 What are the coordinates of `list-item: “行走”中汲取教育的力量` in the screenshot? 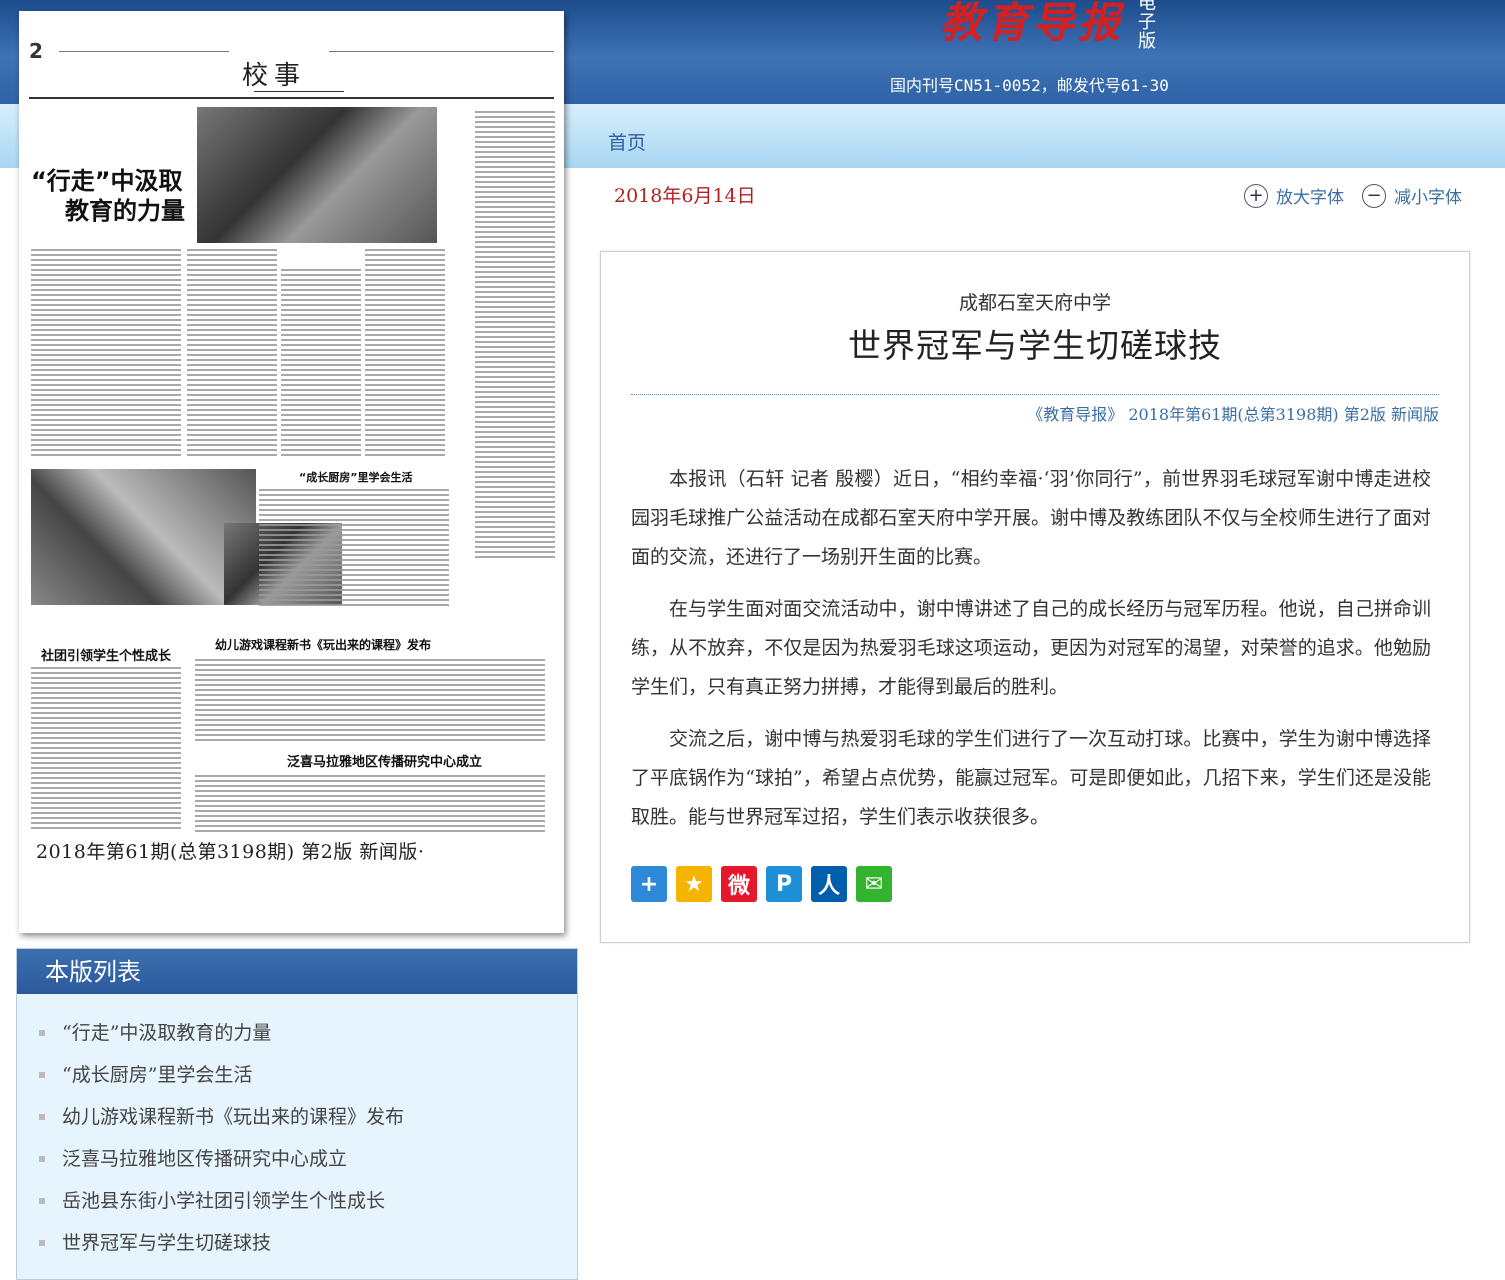 It's located at (308, 1033).